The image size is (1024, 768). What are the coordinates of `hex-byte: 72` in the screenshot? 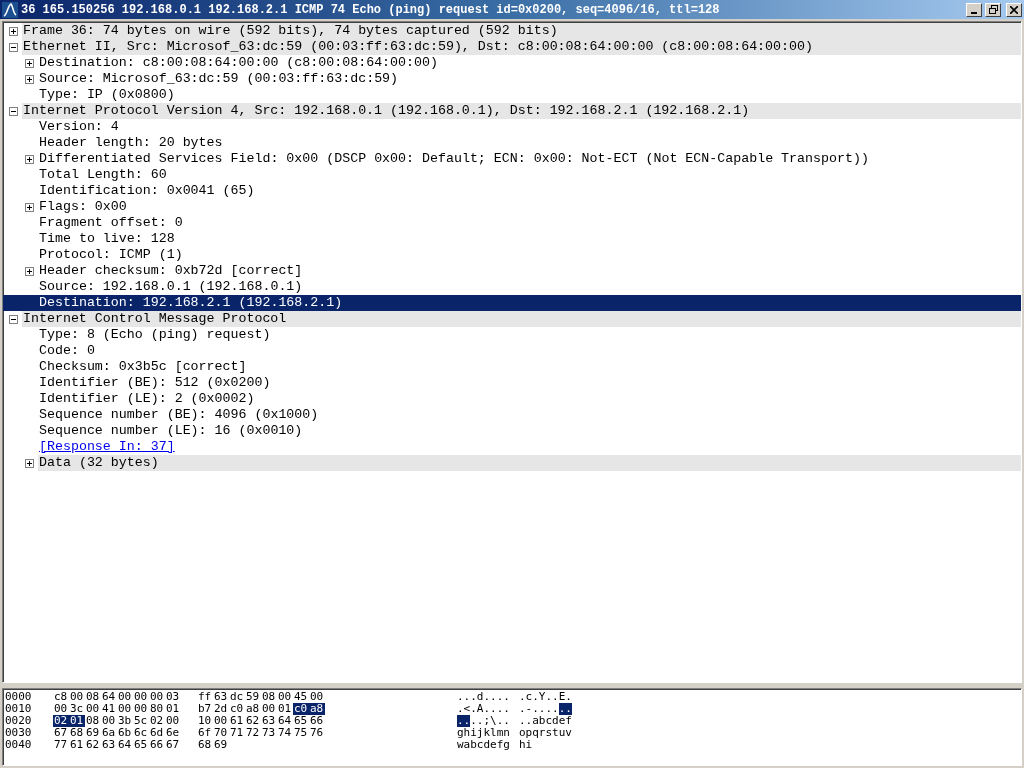 It's located at (253, 733).